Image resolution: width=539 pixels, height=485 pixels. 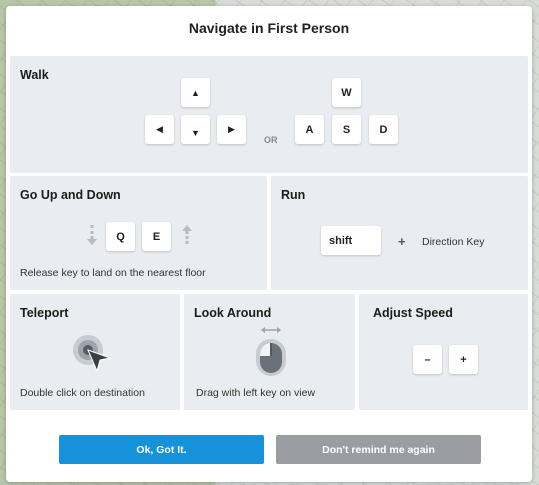 I want to click on decrease-speed-key: –, so click(x=427, y=359).